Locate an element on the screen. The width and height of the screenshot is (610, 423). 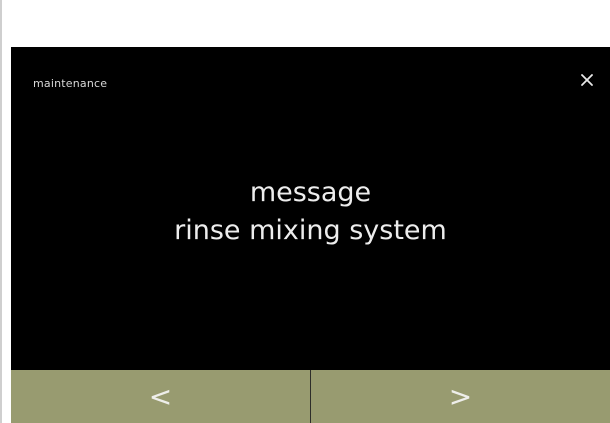
close-icon is located at coordinates (587, 80).